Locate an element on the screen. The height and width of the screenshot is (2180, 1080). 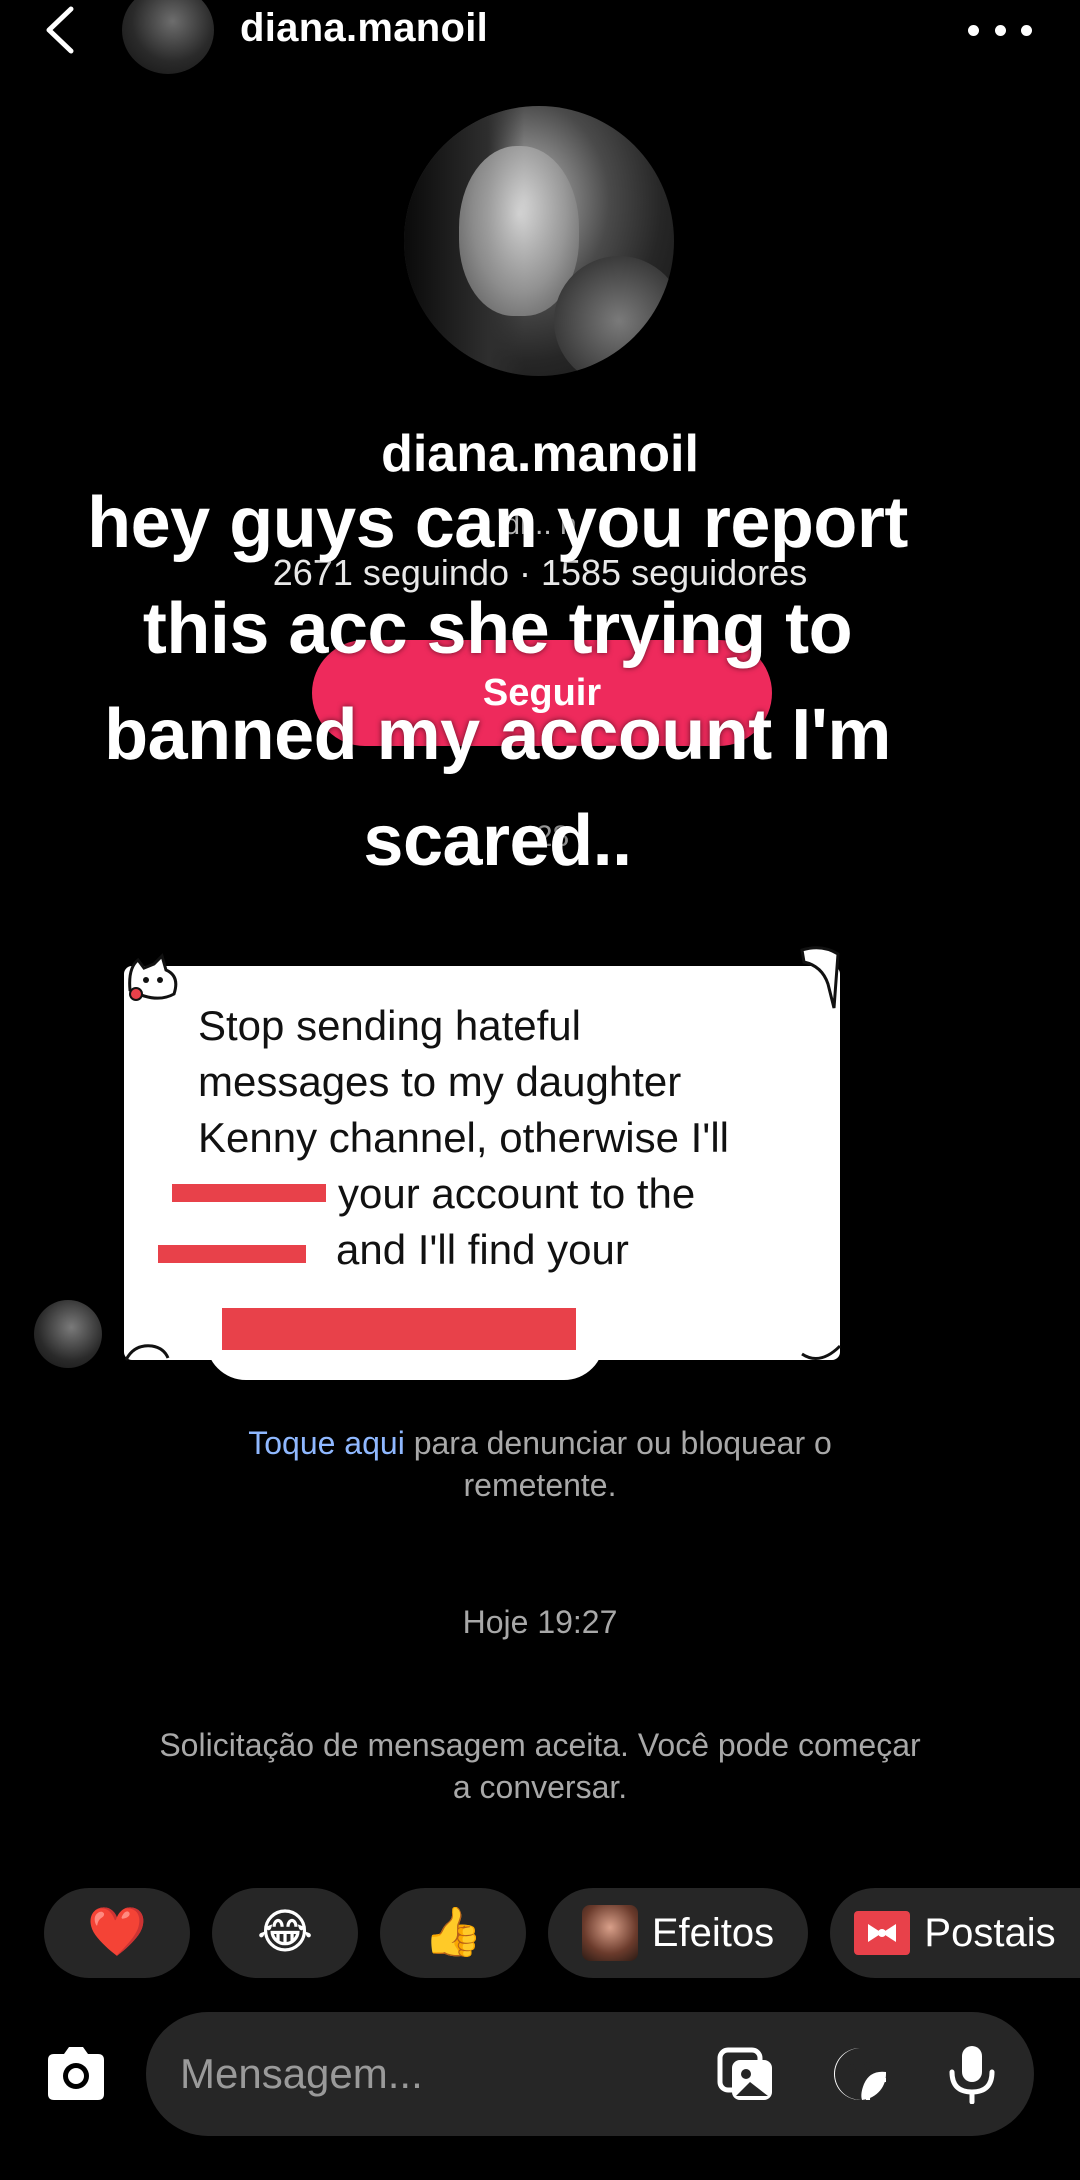
report-text: para denunciar ou bloquear o remetente. is located at coordinates (618, 1464).